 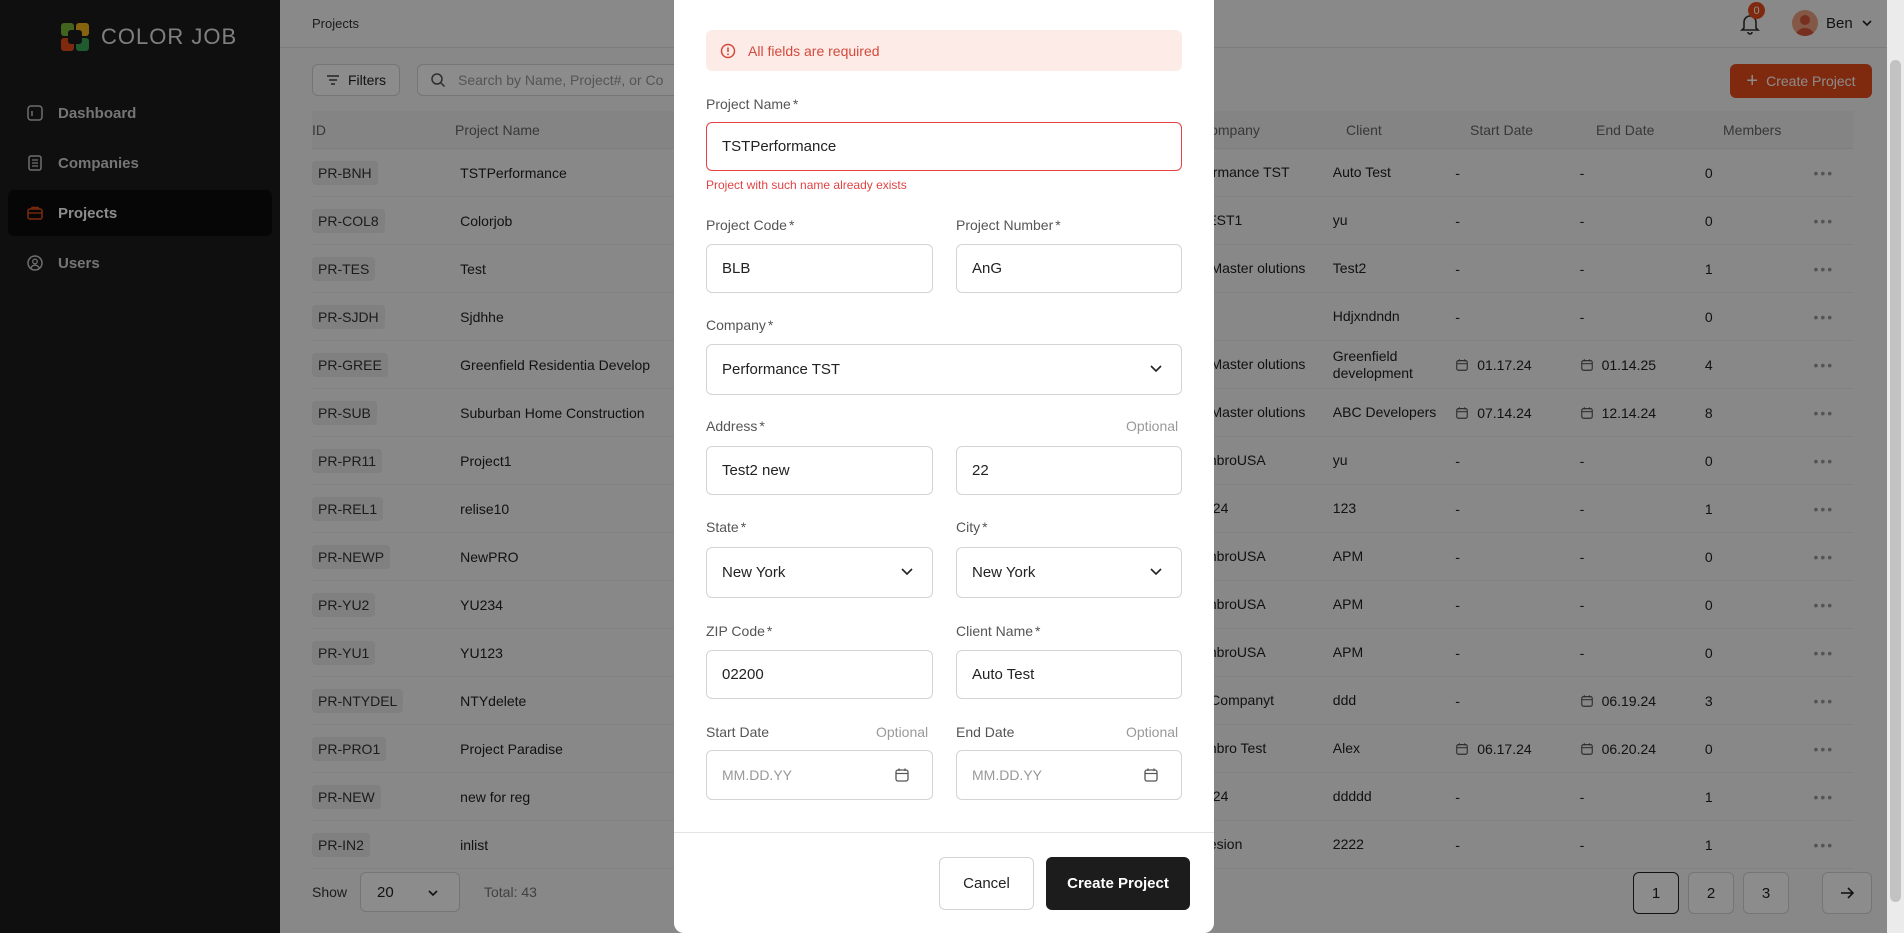 I want to click on state-select: New York, so click(x=819, y=572).